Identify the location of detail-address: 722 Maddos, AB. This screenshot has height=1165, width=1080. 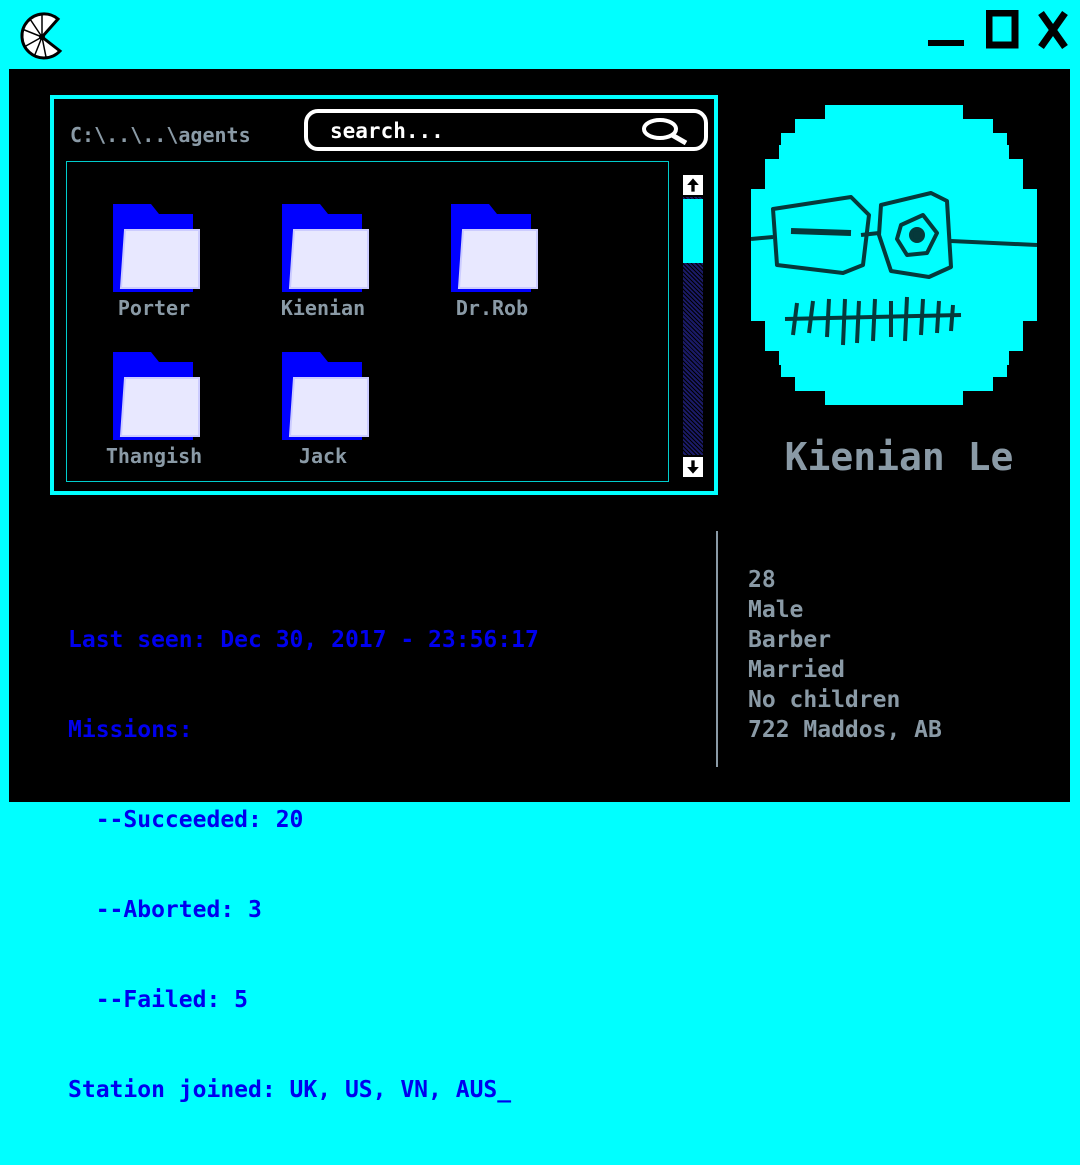
(845, 730).